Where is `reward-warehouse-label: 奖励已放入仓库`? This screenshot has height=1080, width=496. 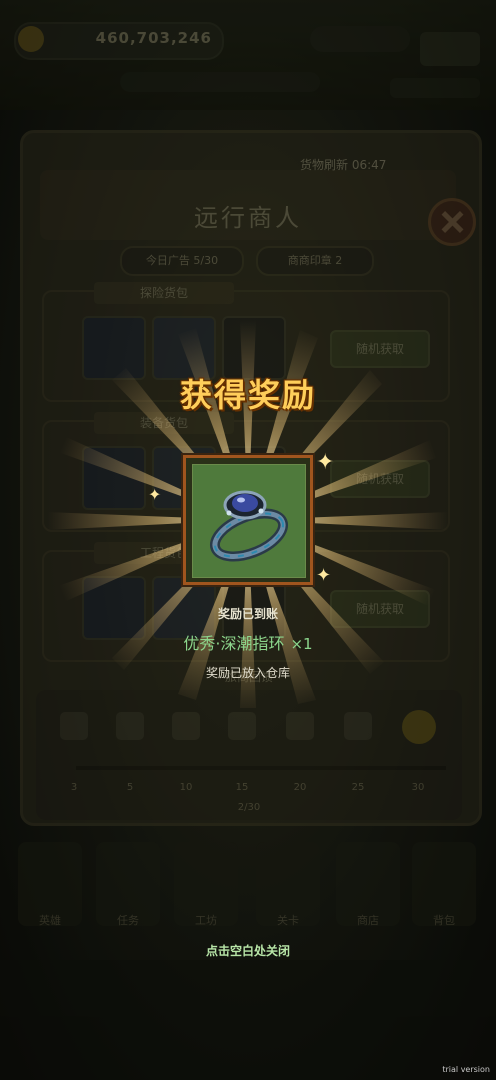 reward-warehouse-label: 奖励已放入仓库 is located at coordinates (247, 673).